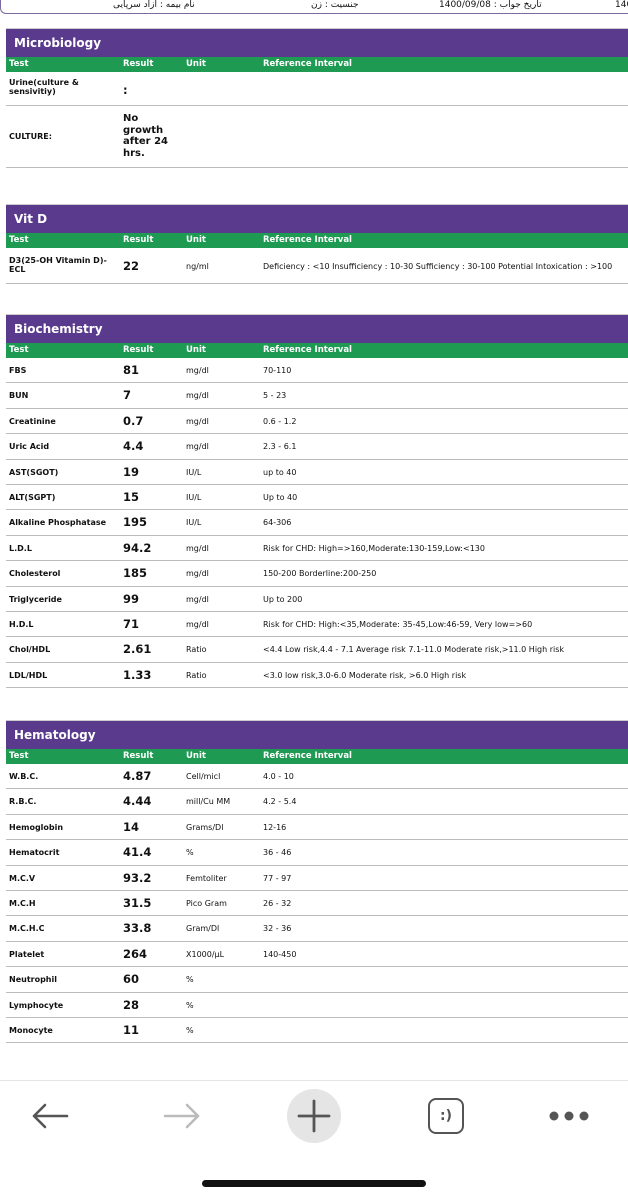  What do you see at coordinates (137, 649) in the screenshot?
I see `result-value: 2.61` at bounding box center [137, 649].